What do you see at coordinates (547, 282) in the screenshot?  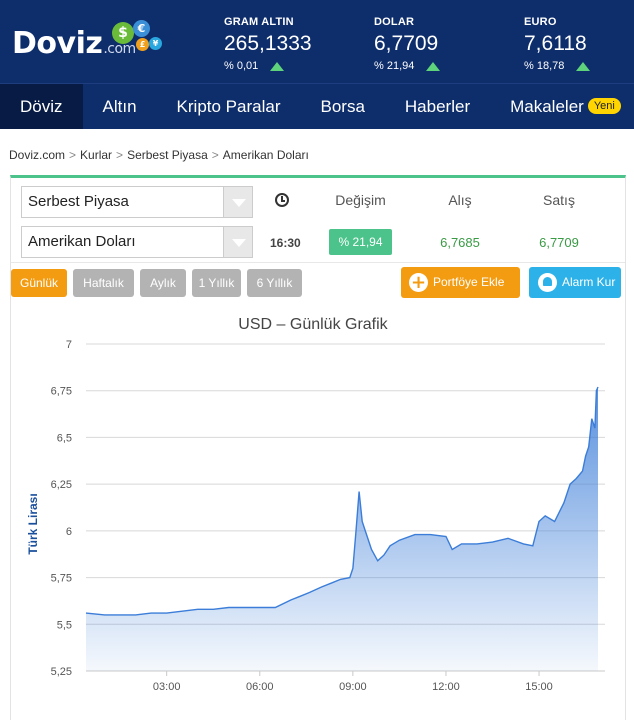 I see `bell-icon` at bounding box center [547, 282].